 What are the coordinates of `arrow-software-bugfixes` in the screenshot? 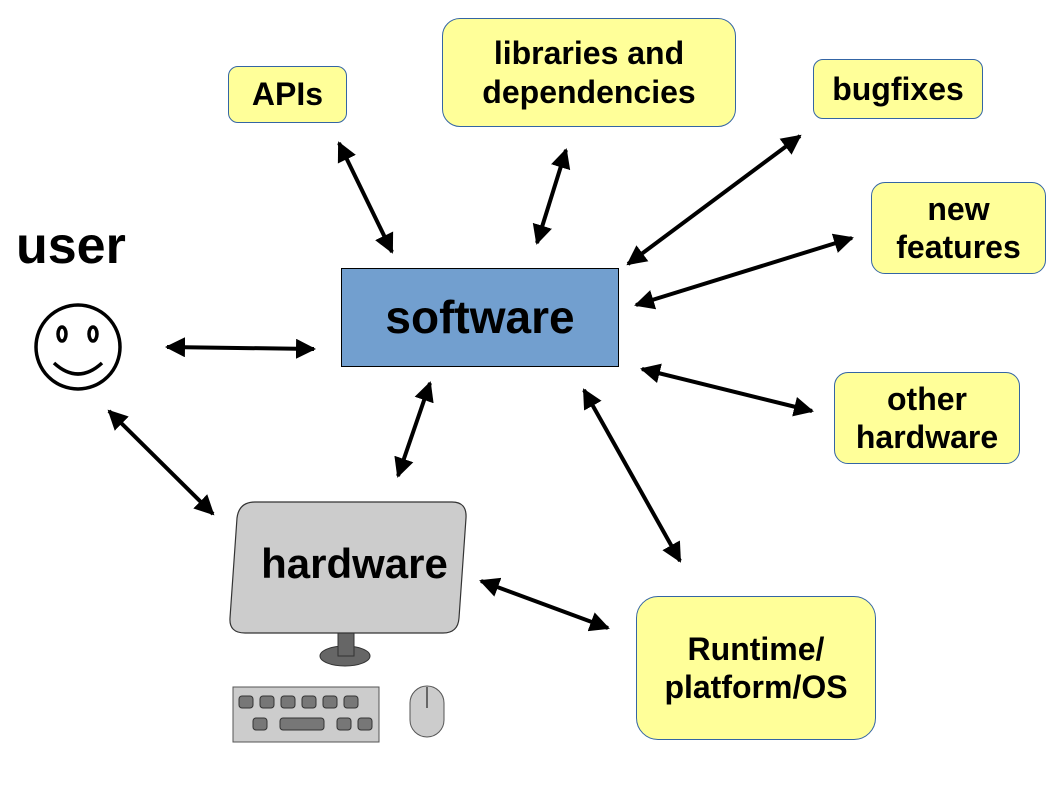 It's located at (714, 200).